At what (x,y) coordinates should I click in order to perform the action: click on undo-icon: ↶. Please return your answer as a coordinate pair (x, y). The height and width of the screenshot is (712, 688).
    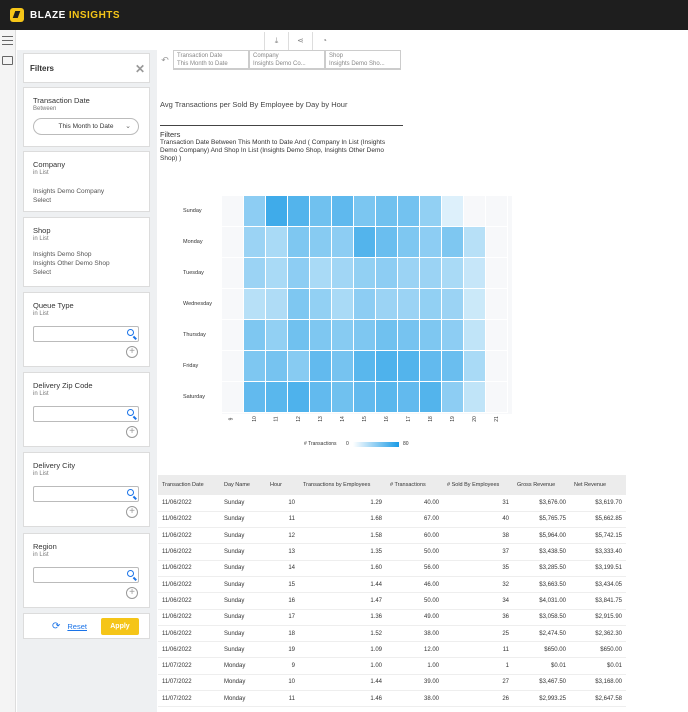
    Looking at the image, I should click on (165, 60).